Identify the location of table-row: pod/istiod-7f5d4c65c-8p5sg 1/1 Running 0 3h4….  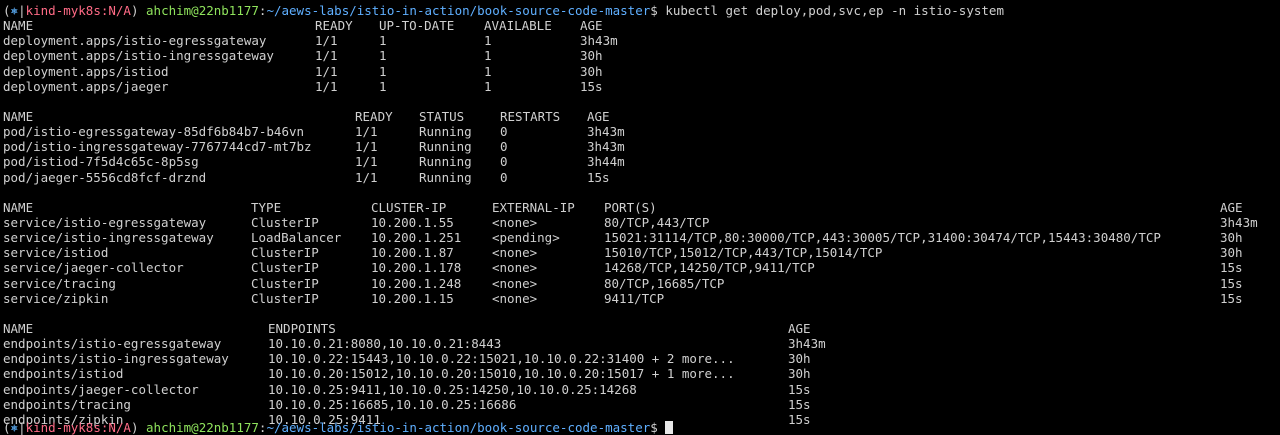
(641, 161).